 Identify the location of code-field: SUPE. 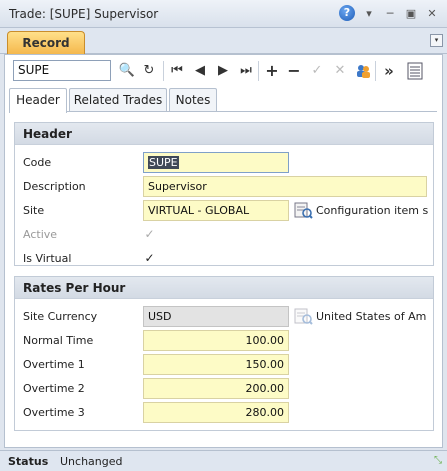
(216, 162).